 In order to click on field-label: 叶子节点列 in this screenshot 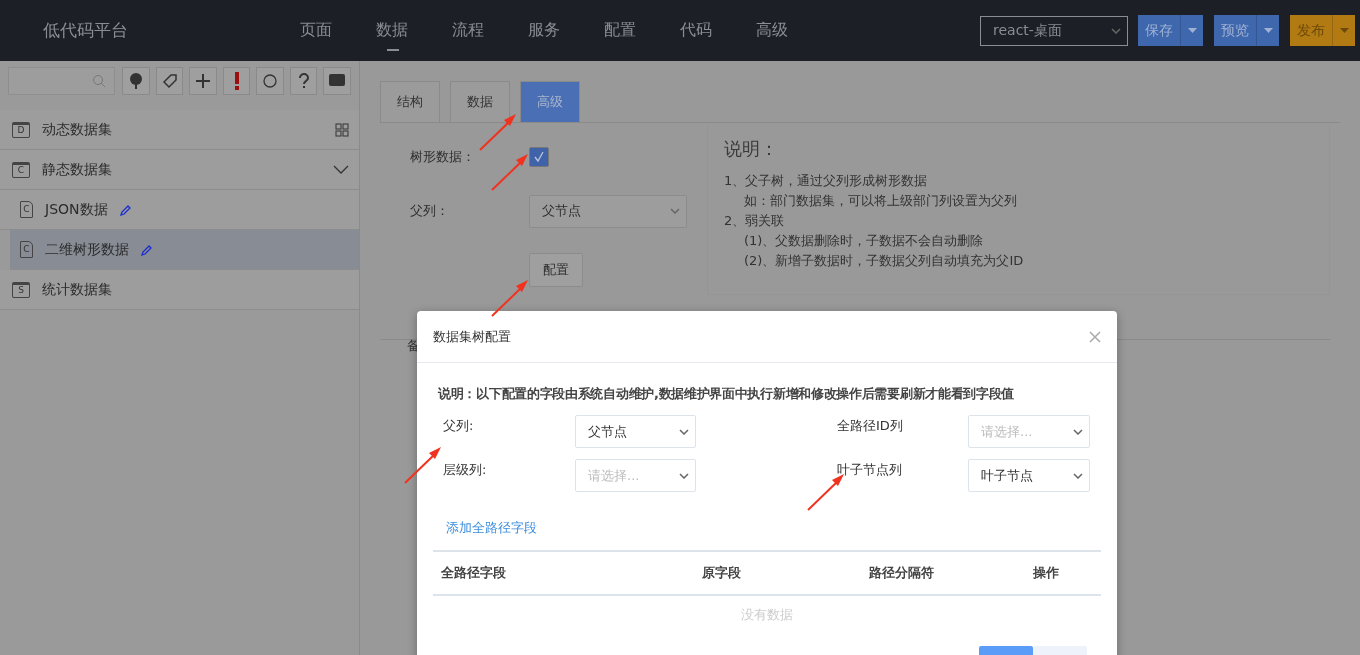, I will do `click(870, 470)`.